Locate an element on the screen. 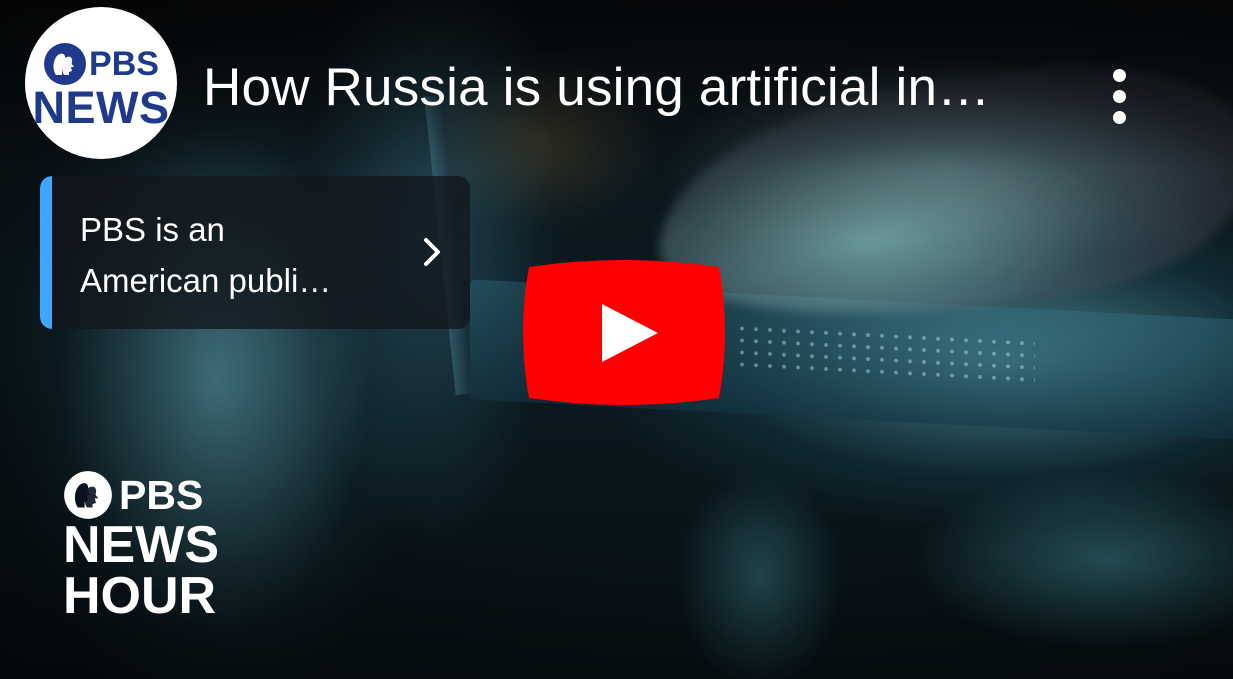  watermark-logo-row: PBS is located at coordinates (141, 495).